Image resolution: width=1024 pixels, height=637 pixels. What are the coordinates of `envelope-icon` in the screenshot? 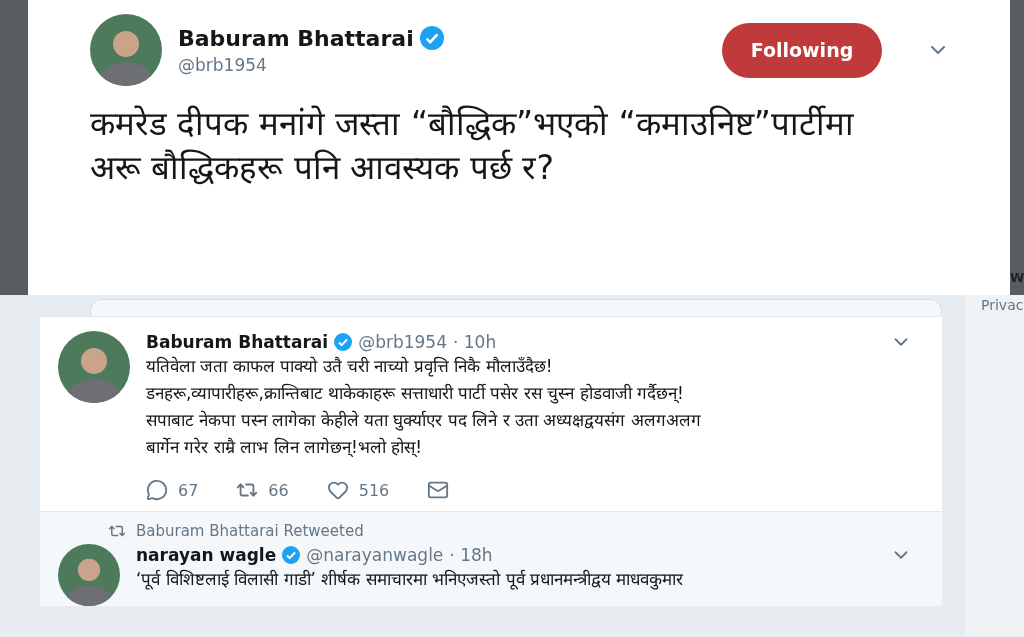 It's located at (438, 490).